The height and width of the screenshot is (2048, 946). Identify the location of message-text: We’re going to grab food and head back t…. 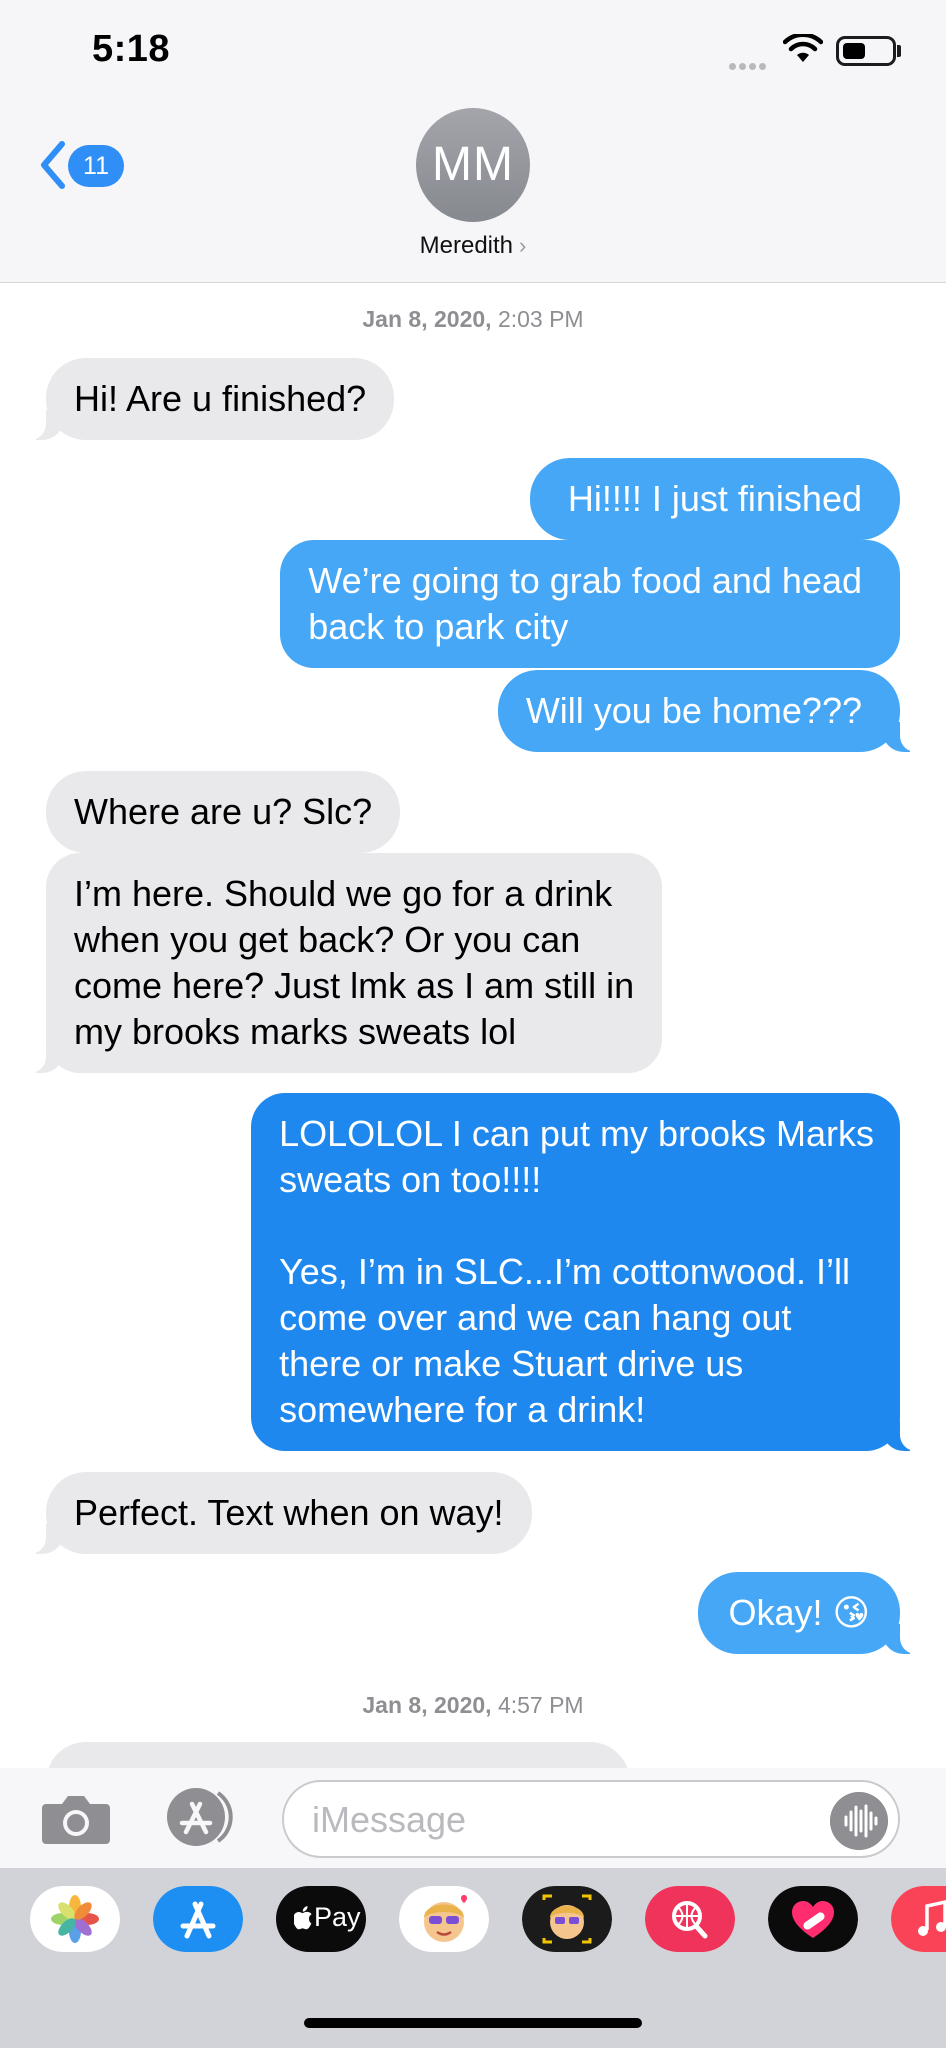
(585, 603).